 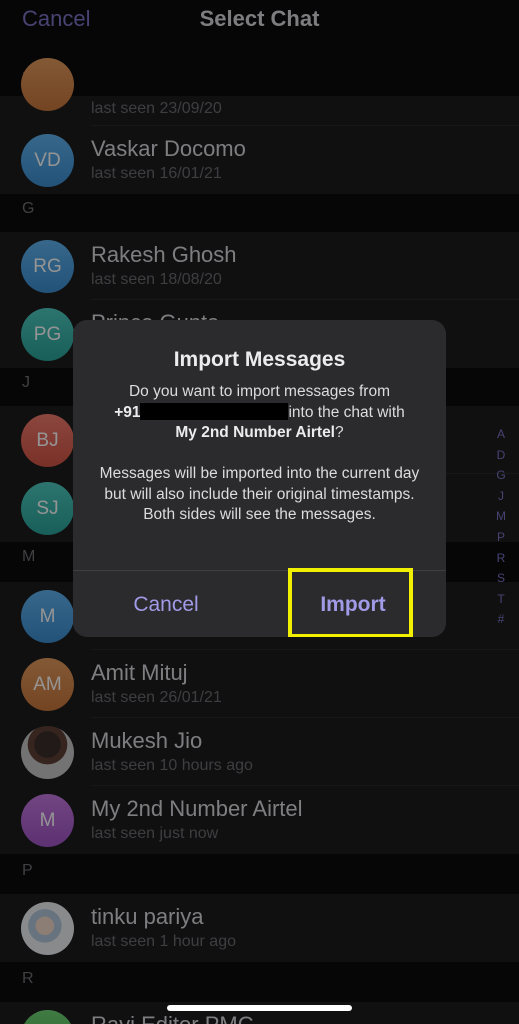 I want to click on home-indicator, so click(x=259, y=1008).